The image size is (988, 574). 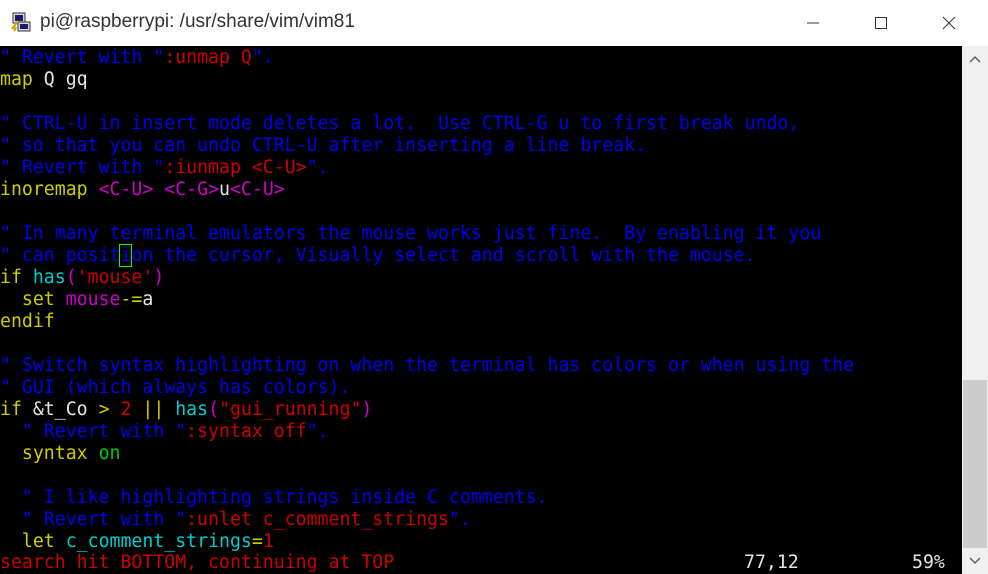 I want to click on code-line: map Q gq, so click(x=44, y=80).